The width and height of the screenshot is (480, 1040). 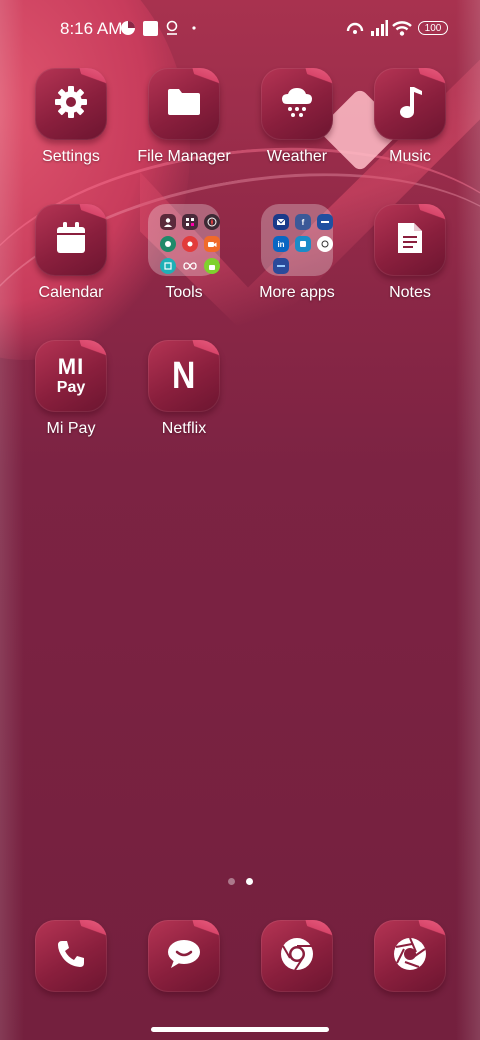 What do you see at coordinates (71, 292) in the screenshot?
I see `app-label: Calendar` at bounding box center [71, 292].